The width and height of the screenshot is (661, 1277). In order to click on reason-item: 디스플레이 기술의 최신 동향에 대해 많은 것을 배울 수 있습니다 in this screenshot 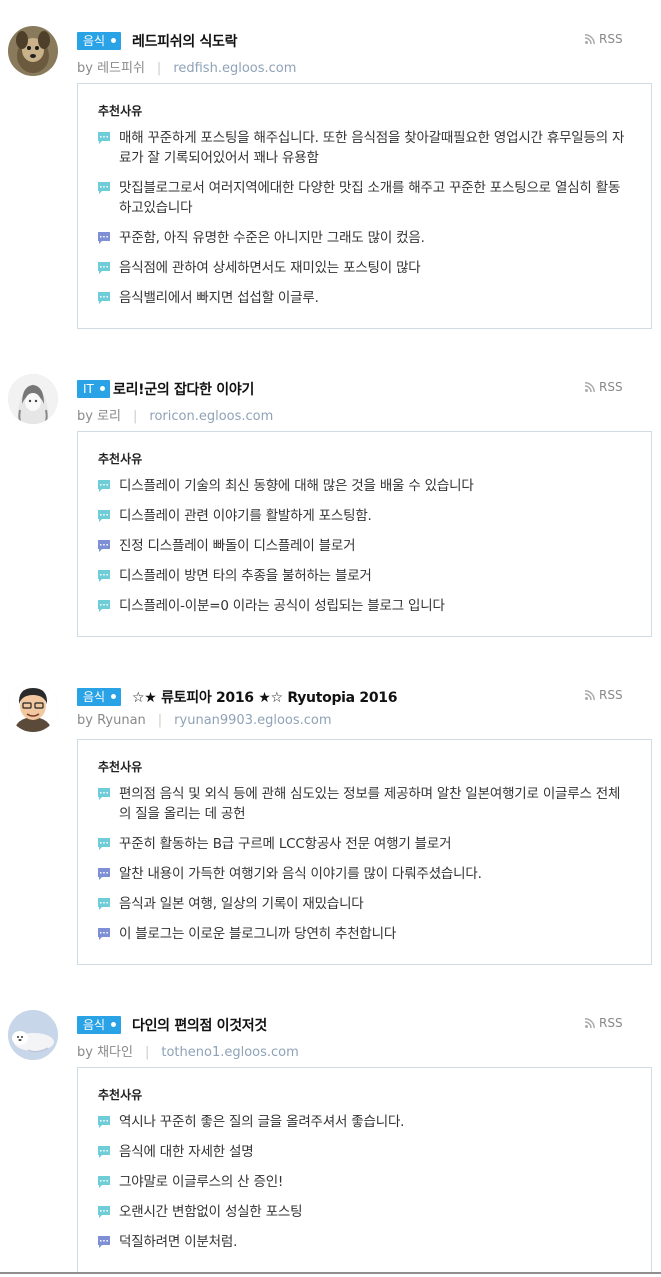, I will do `click(364, 486)`.